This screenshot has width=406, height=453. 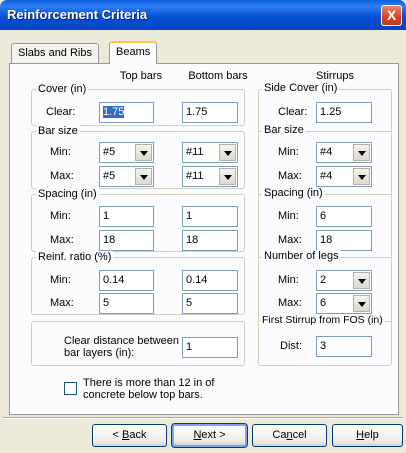 I want to click on title-bar: Reinforcement Criteria X, so click(x=203, y=15).